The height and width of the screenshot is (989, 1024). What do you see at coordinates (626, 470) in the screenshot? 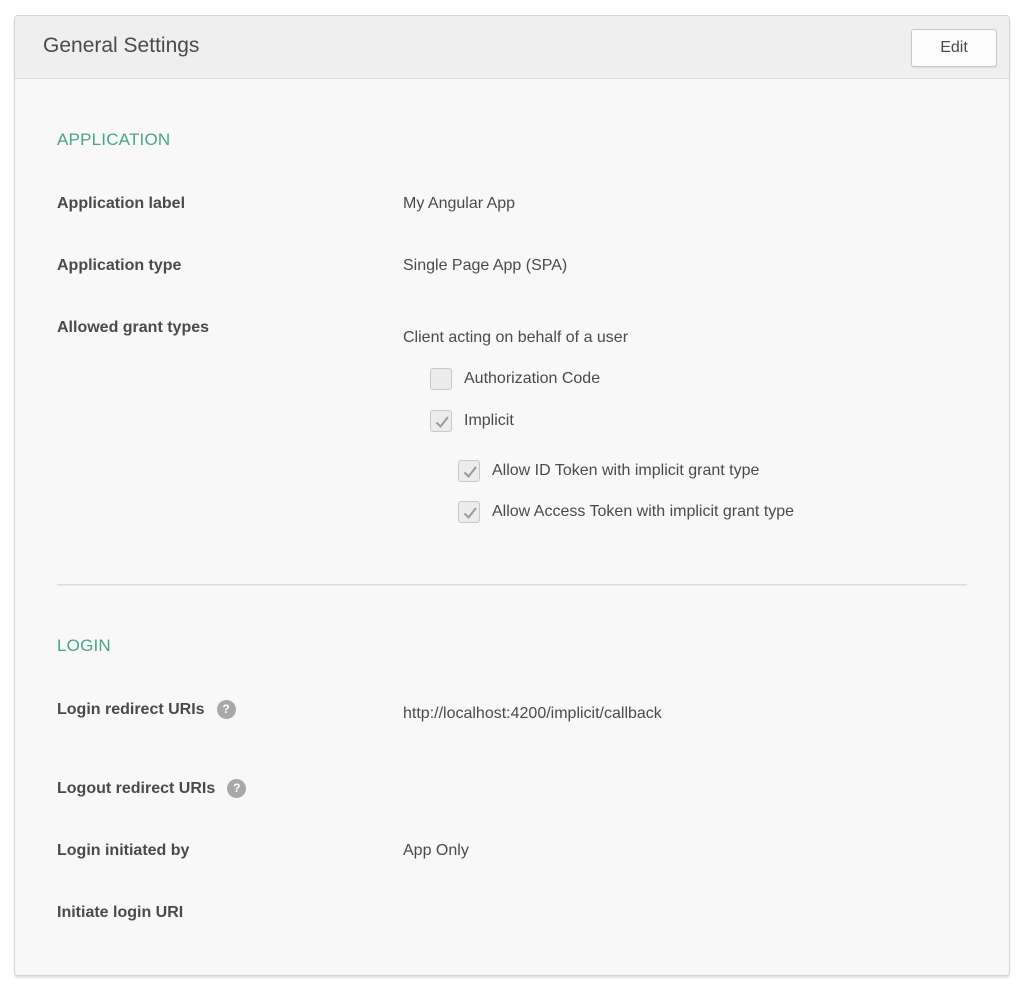
I see `allow-id-token-label: Allow ID Token with implicit grant type` at bounding box center [626, 470].